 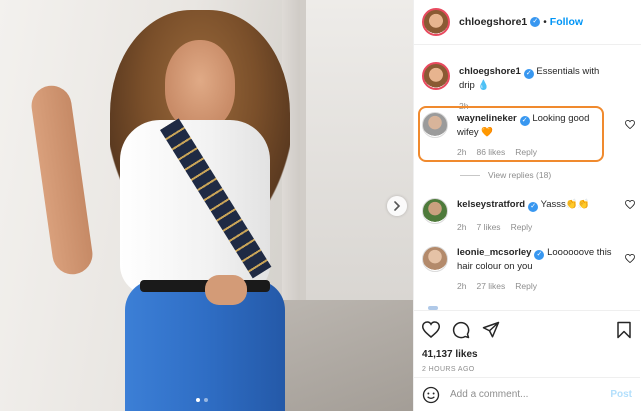 I want to click on chevron-right-icon, so click(x=397, y=206).